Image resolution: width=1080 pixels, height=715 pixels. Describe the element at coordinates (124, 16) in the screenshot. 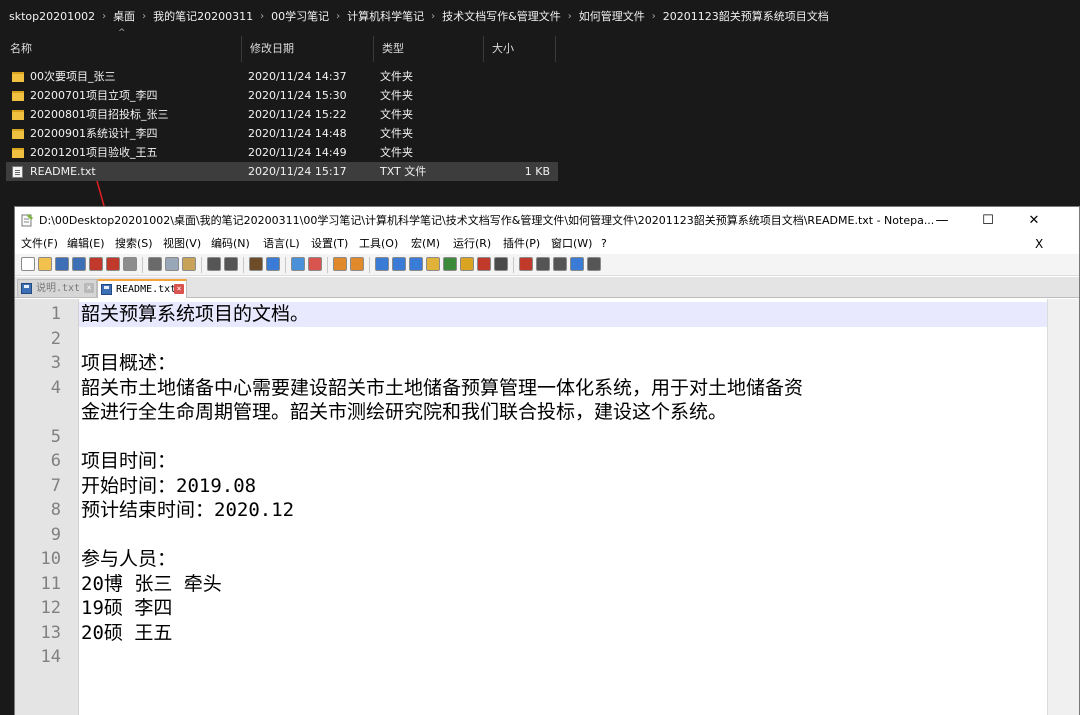

I see `breadcrumb-item: 桌面` at that location.